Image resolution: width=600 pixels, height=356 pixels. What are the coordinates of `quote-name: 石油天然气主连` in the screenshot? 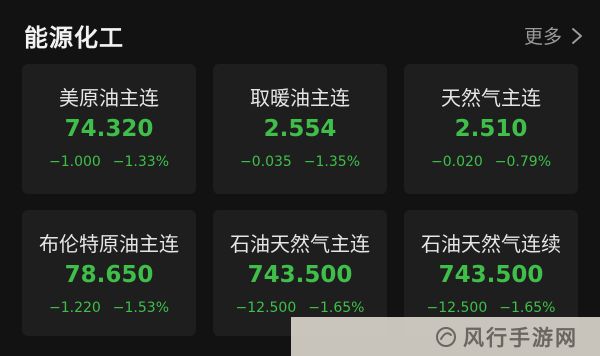 It's located at (300, 244).